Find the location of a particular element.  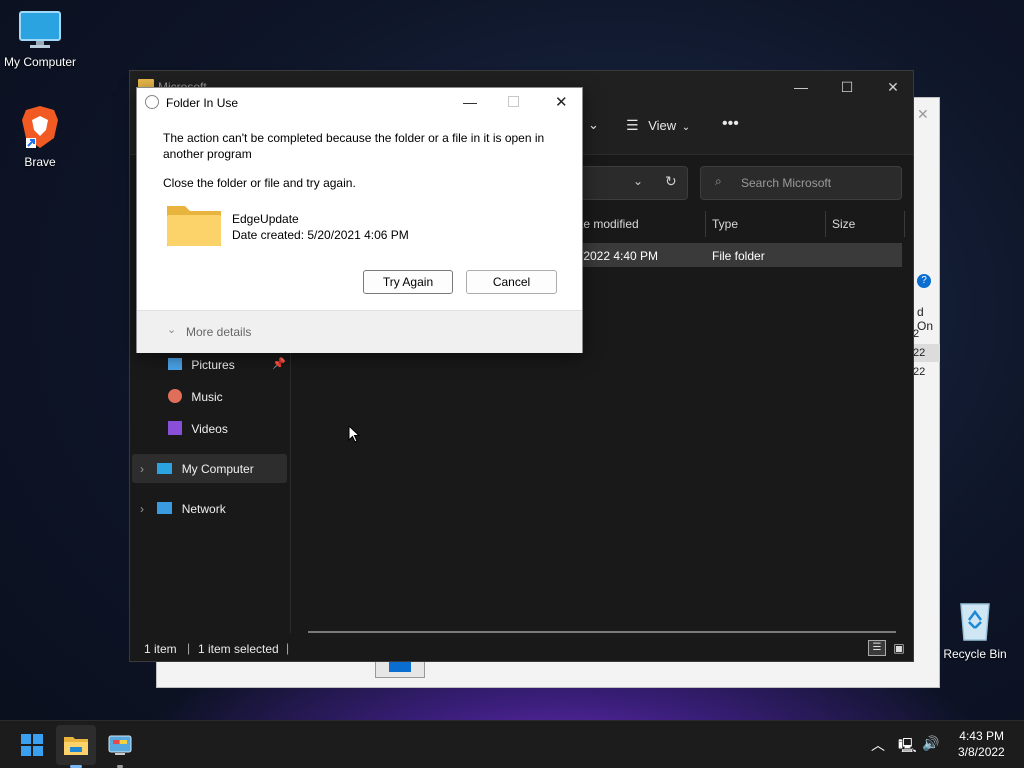

windows-icon is located at coordinates (32, 745).